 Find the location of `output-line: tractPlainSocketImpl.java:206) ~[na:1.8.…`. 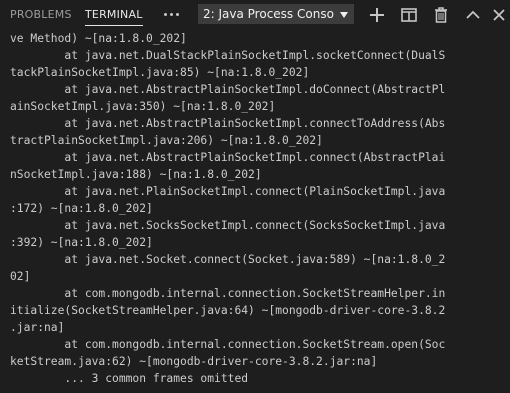

output-line: tractPlainSocketImpl.java:206) ~[na:1.8.… is located at coordinates (166, 140).